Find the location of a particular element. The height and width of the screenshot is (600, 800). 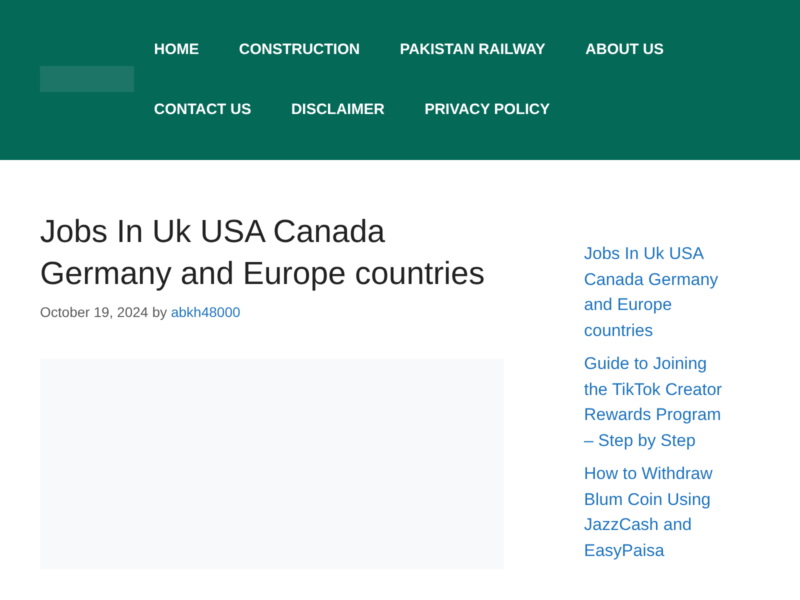

sidebar-link: Jobs In Uk USA Canada Germany and Europe countries is located at coordinates (654, 292).